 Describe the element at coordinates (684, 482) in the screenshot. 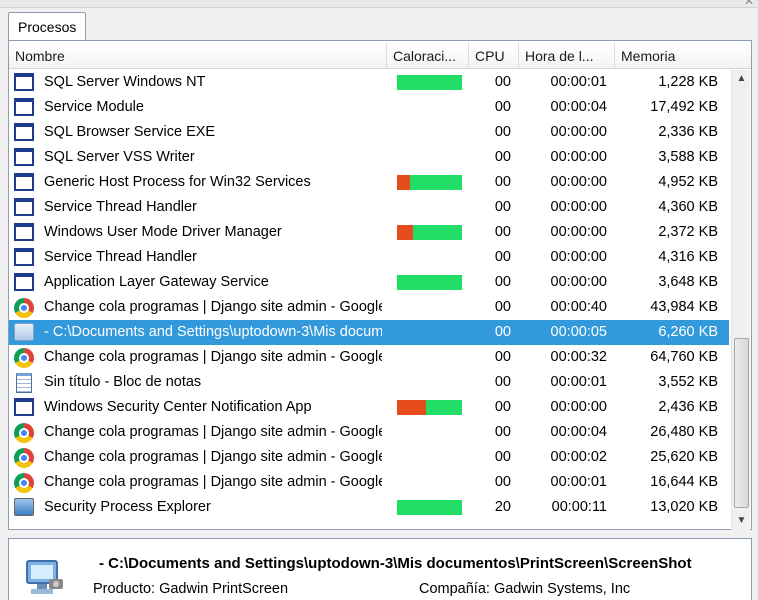

I see `process-memory: 16,644 KB` at that location.